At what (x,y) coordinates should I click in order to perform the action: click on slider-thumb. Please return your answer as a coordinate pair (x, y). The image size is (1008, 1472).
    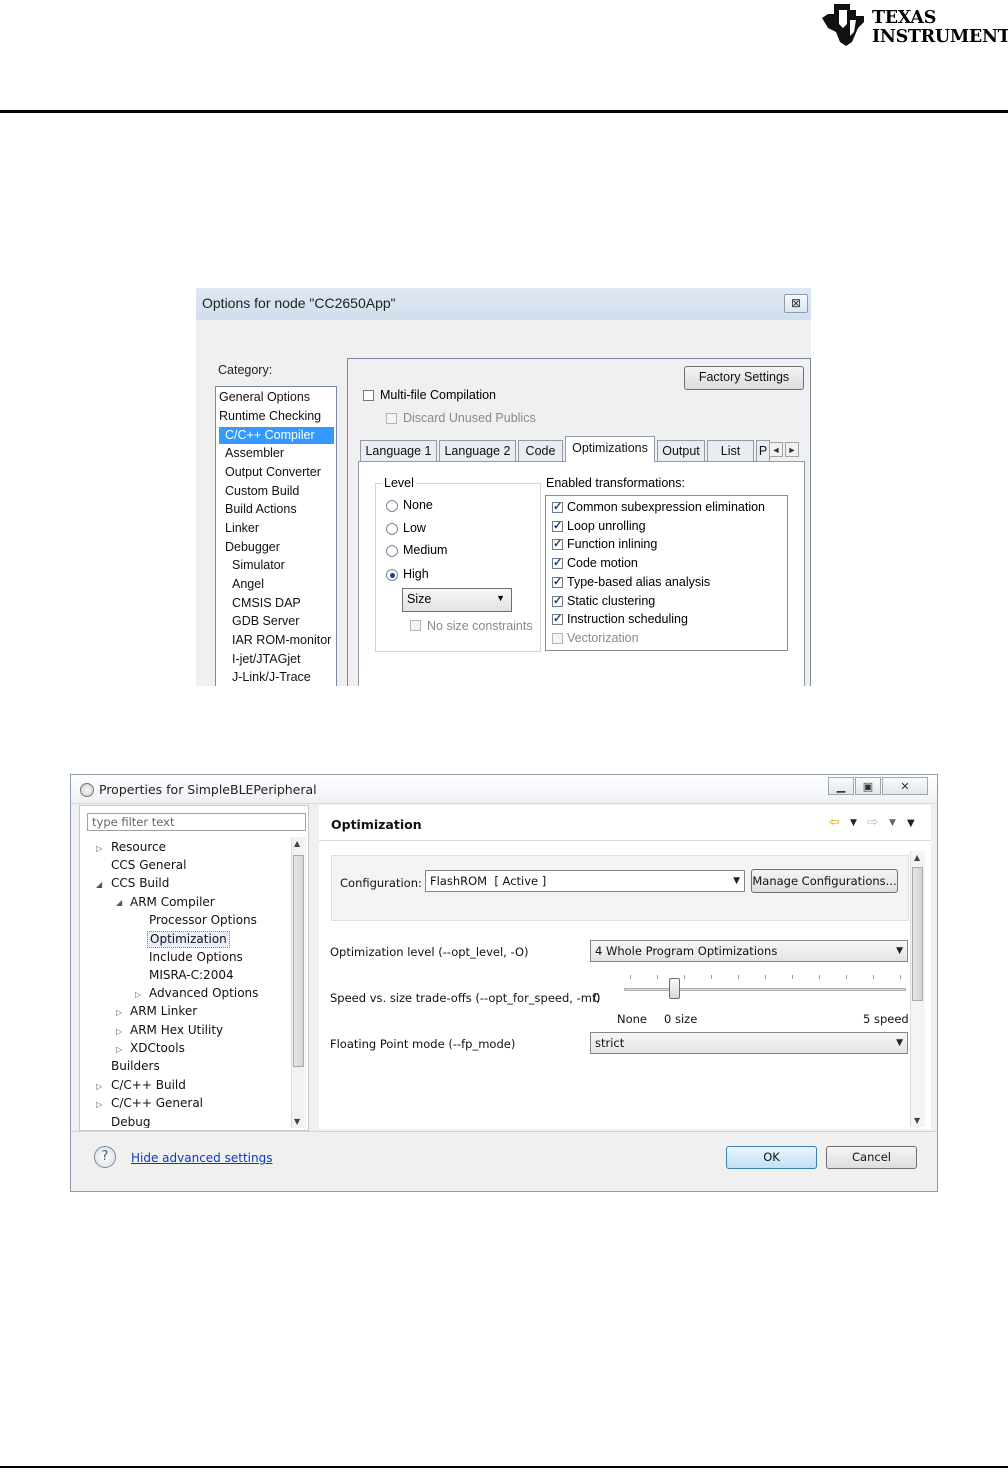
    Looking at the image, I should click on (674, 988).